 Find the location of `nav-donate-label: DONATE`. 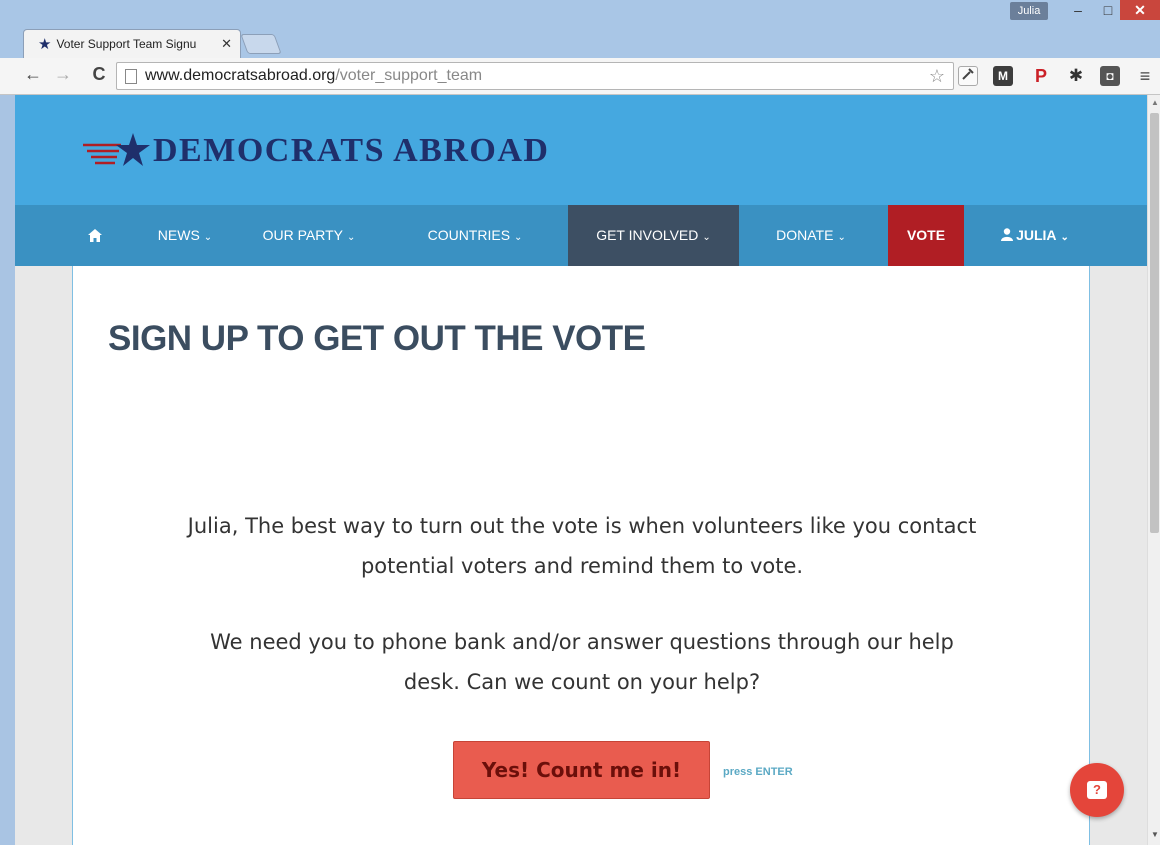

nav-donate-label: DONATE is located at coordinates (805, 235).